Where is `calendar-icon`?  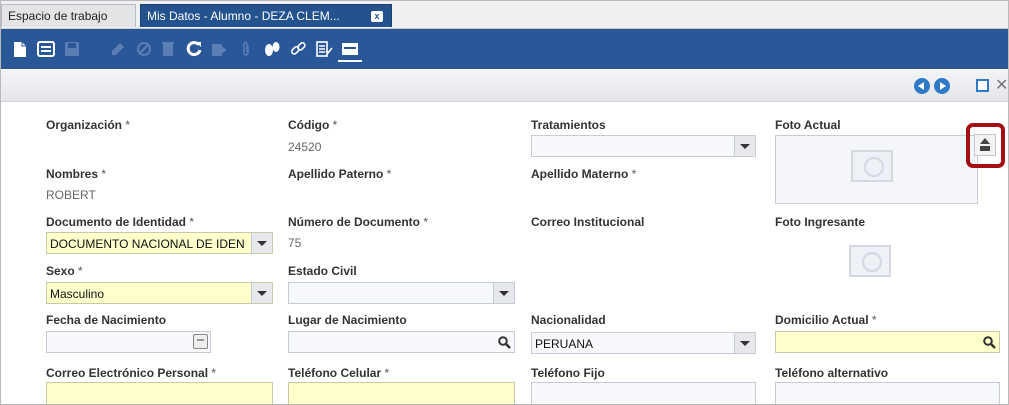 calendar-icon is located at coordinates (200, 341).